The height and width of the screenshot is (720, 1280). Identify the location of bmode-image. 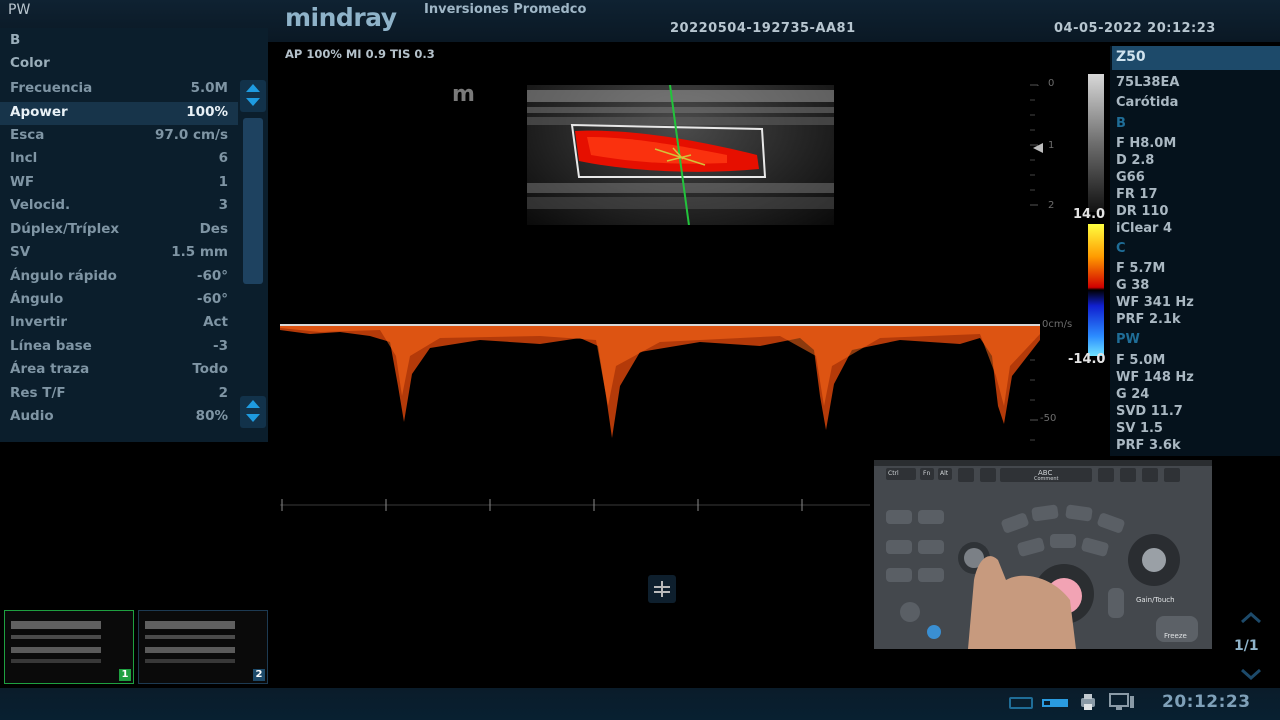
(680, 155).